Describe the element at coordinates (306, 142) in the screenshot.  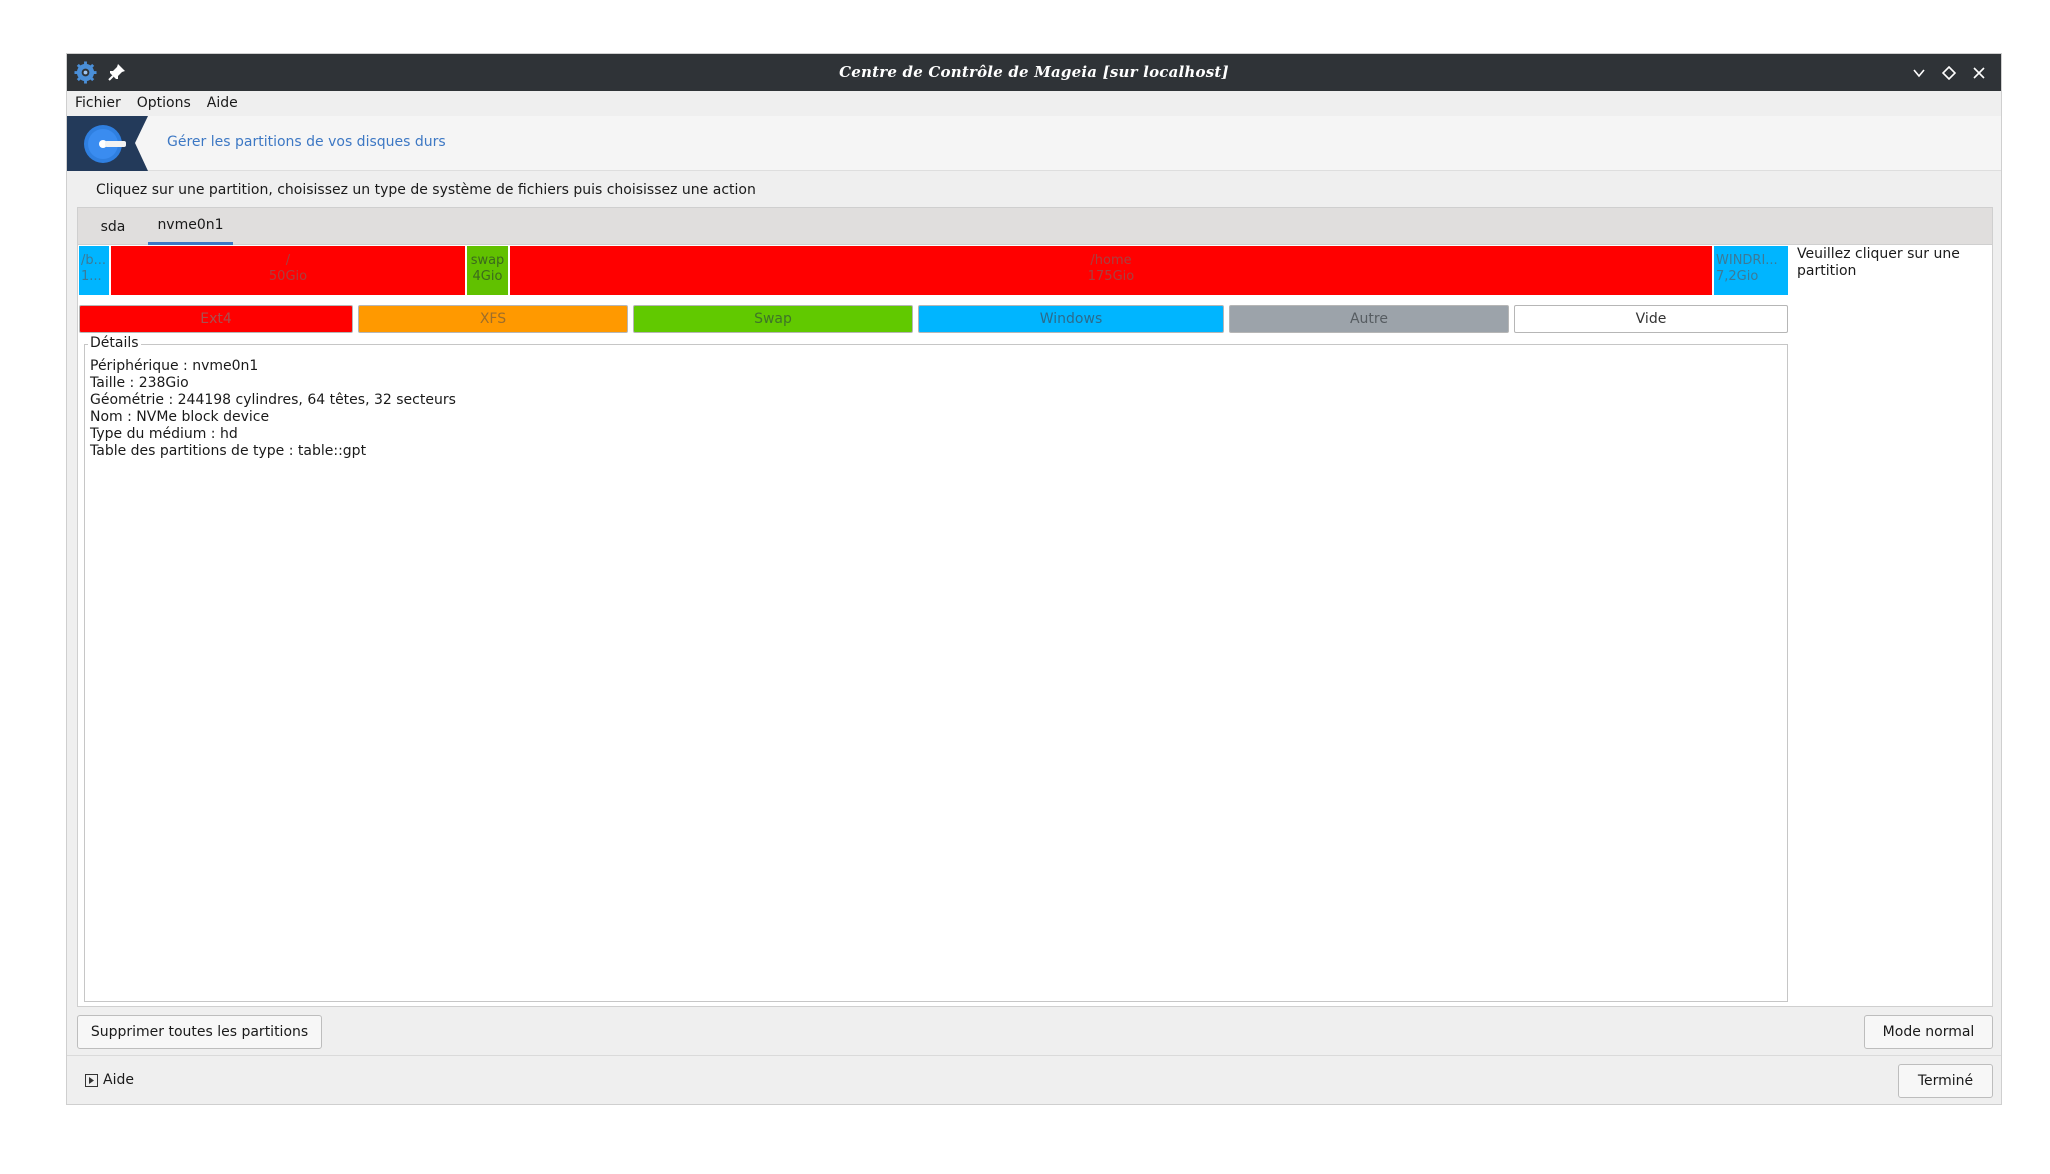
I see `page-subtitle: Gérer les partitions de vos disques durs` at that location.